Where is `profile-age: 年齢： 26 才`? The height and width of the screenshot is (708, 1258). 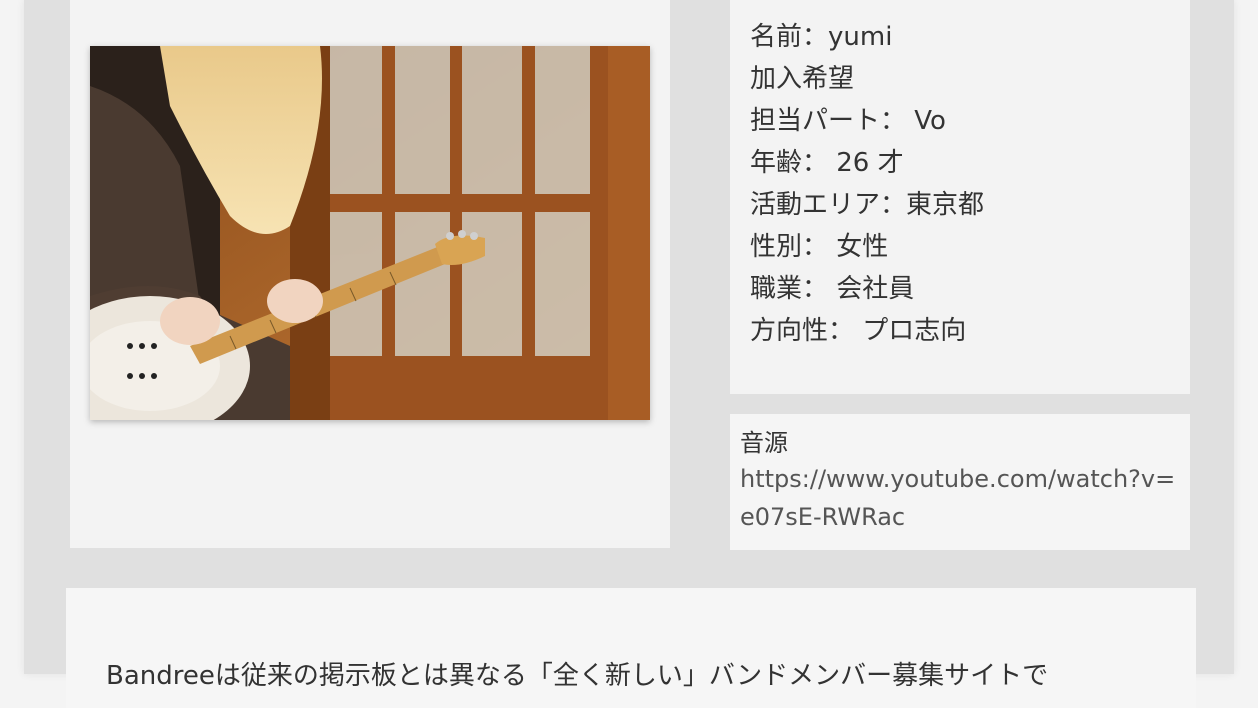
profile-age: 年齢： 26 才 is located at coordinates (827, 163).